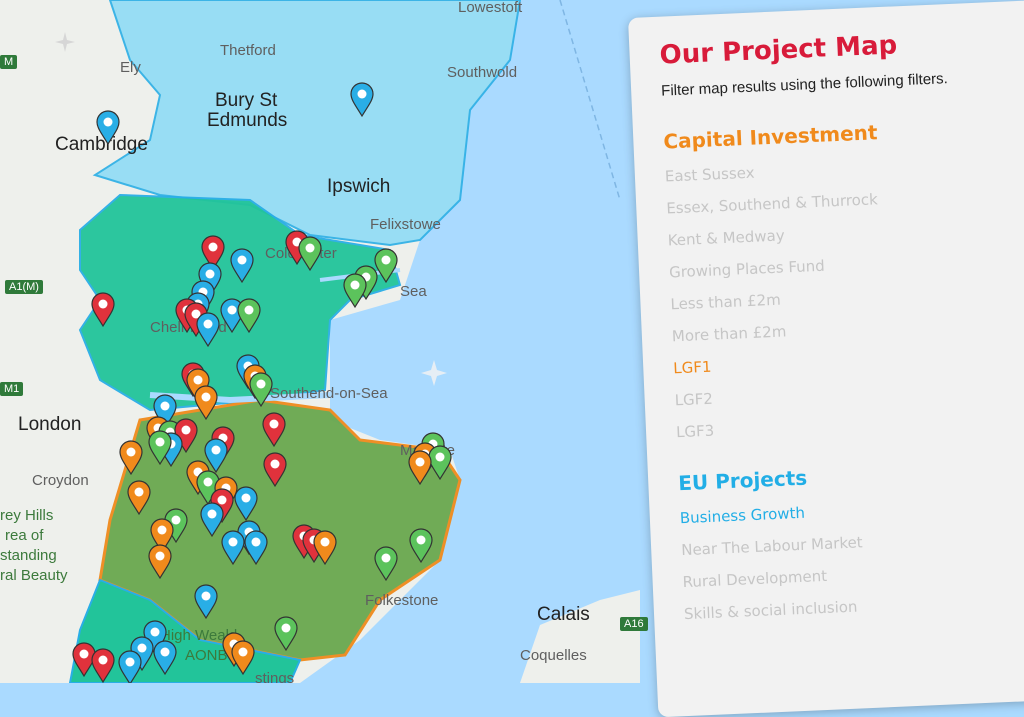  Describe the element at coordinates (413, 291) in the screenshot. I see `place-label: Sea` at that location.